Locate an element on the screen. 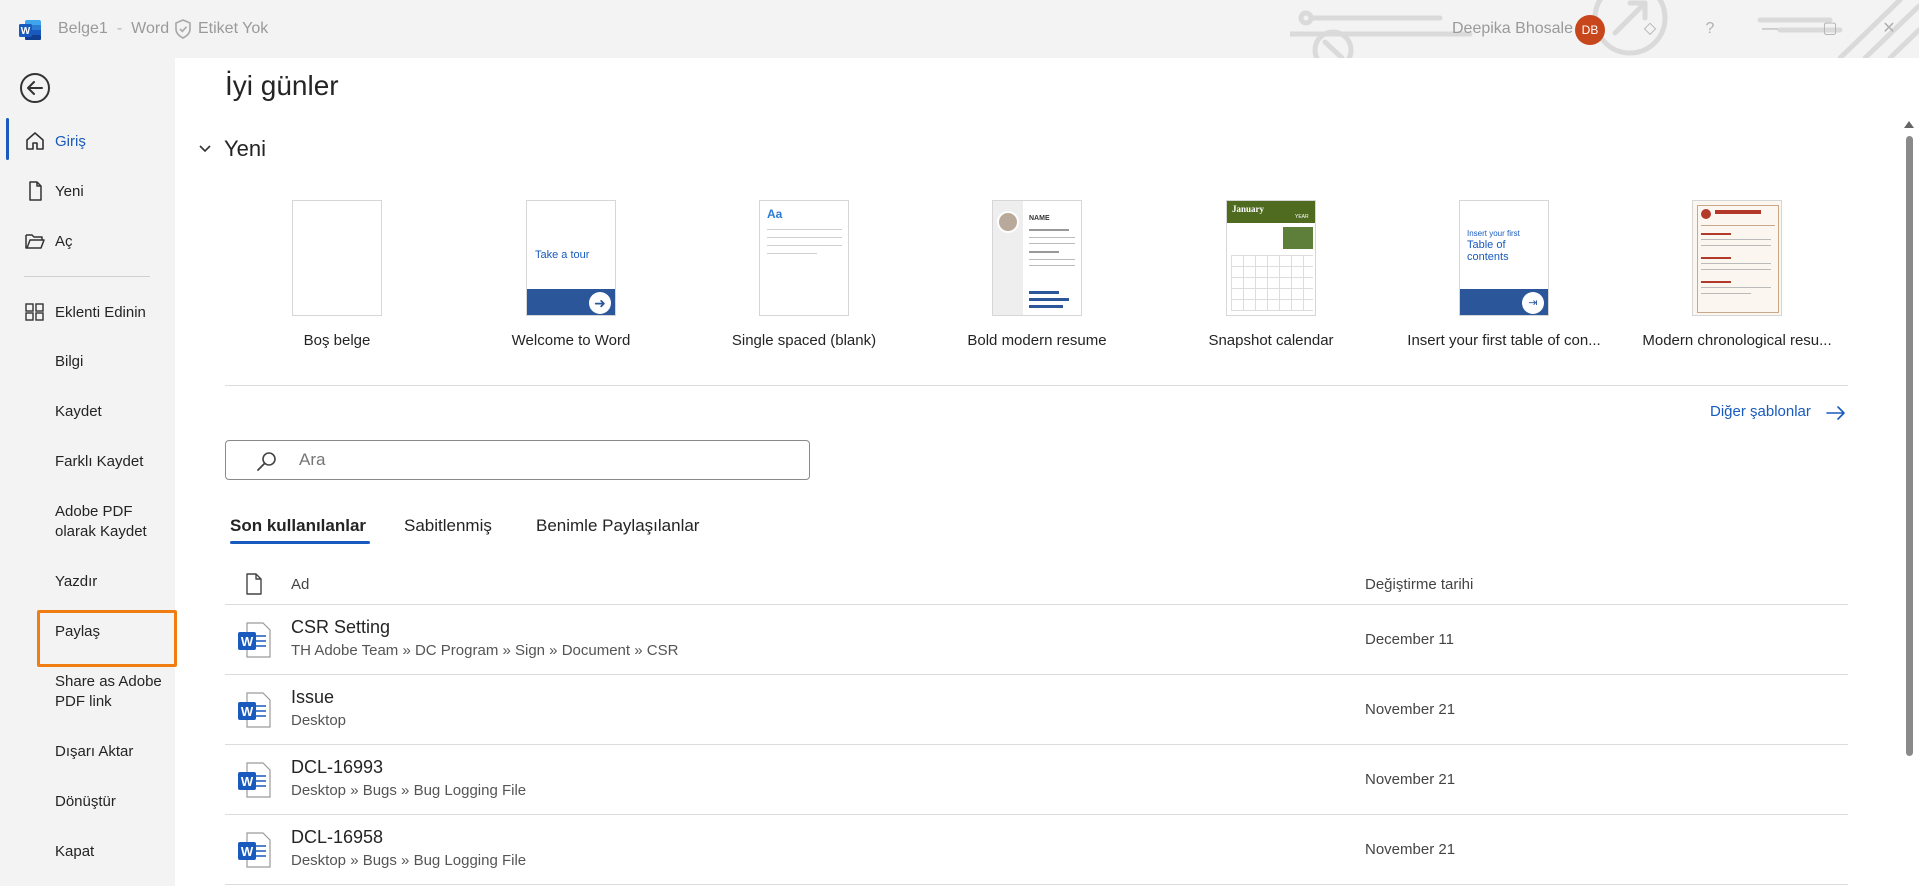 The width and height of the screenshot is (1919, 886). file-name: CSR Setting is located at coordinates (341, 627).